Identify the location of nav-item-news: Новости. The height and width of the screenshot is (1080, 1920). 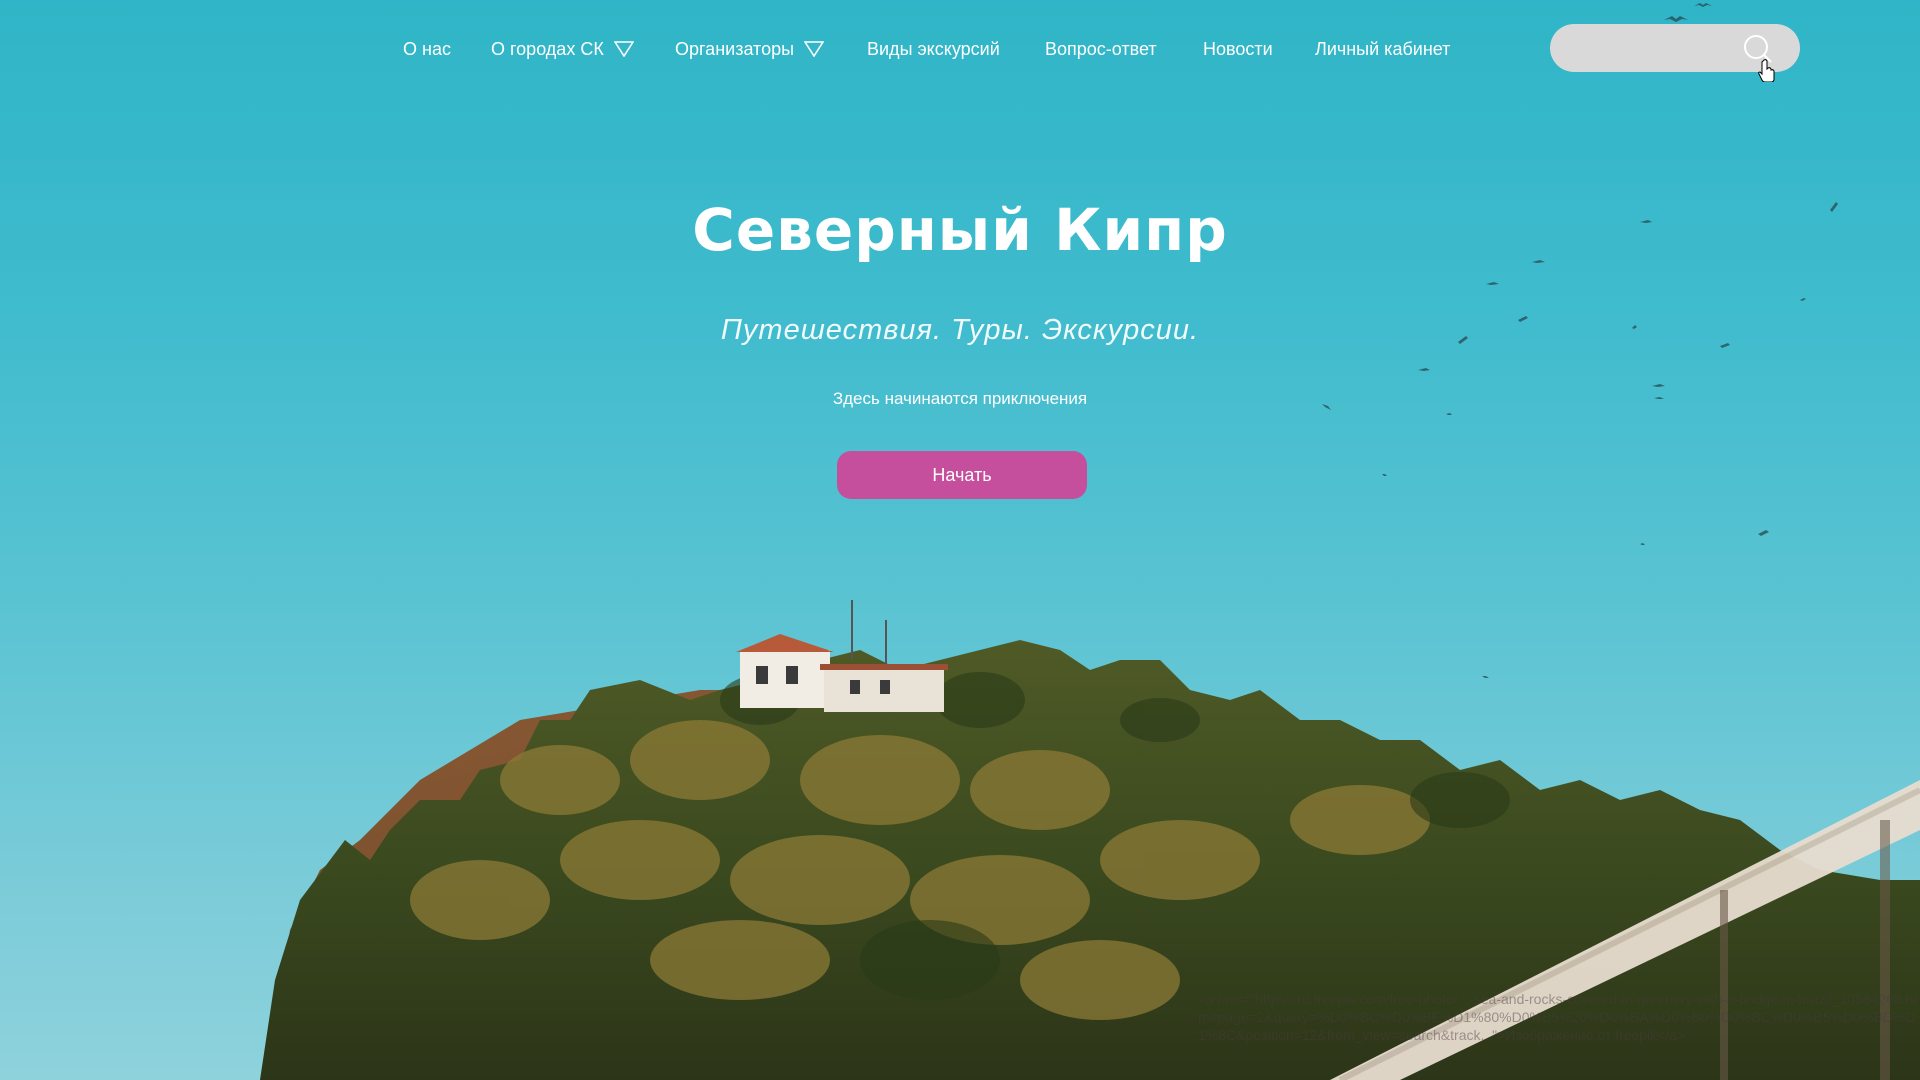
(1238, 49).